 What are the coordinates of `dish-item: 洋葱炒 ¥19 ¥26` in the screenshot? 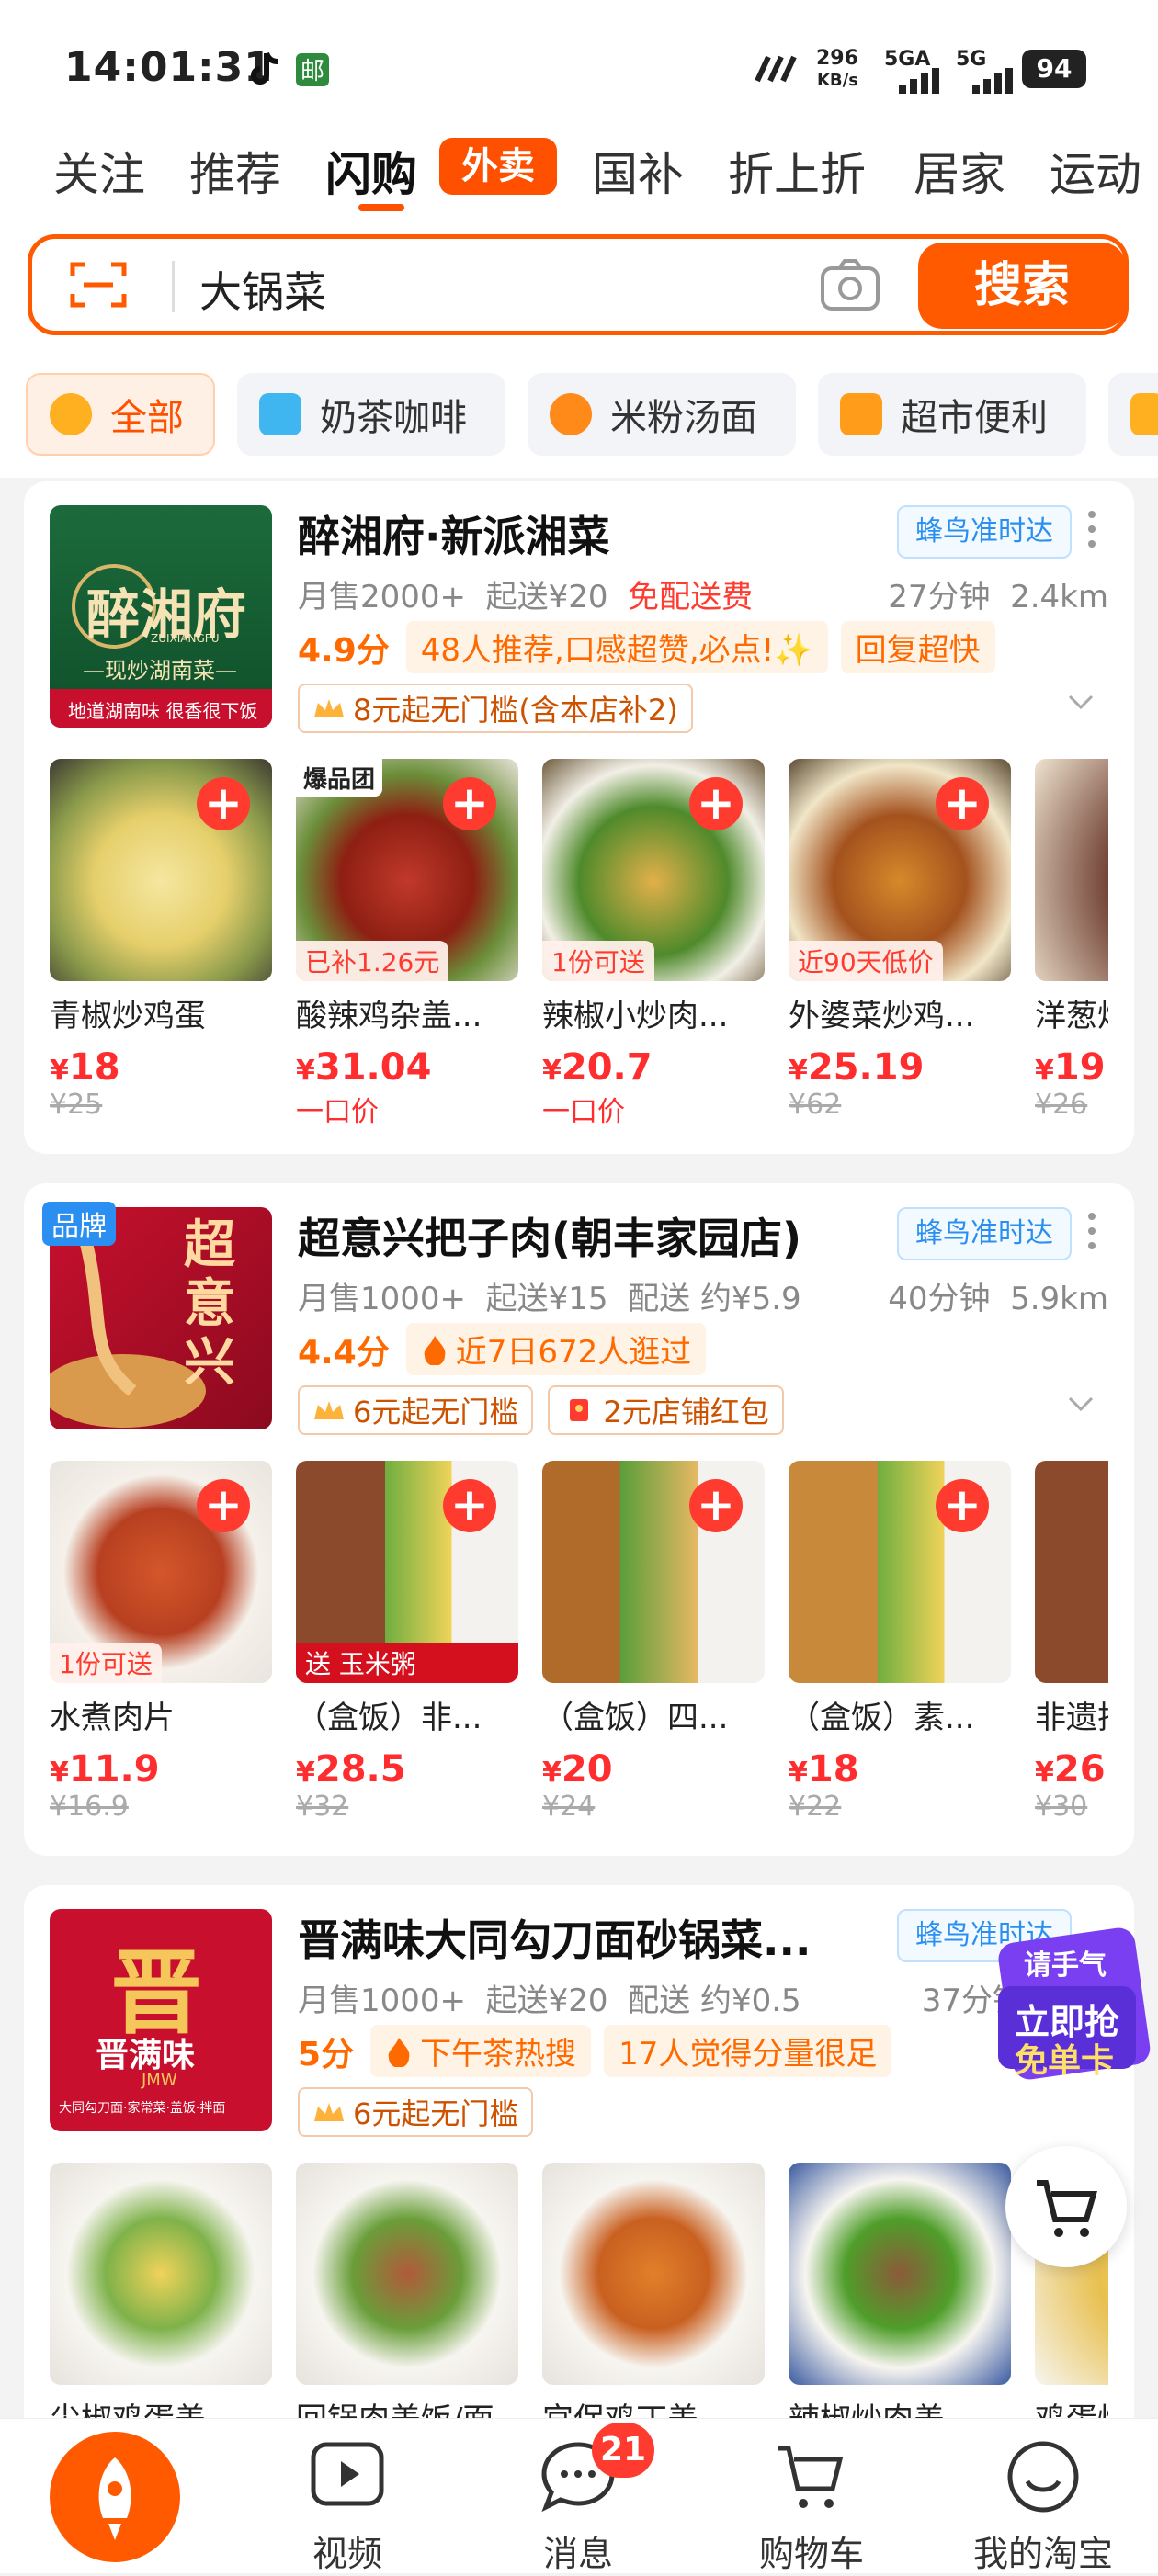 It's located at (1071, 940).